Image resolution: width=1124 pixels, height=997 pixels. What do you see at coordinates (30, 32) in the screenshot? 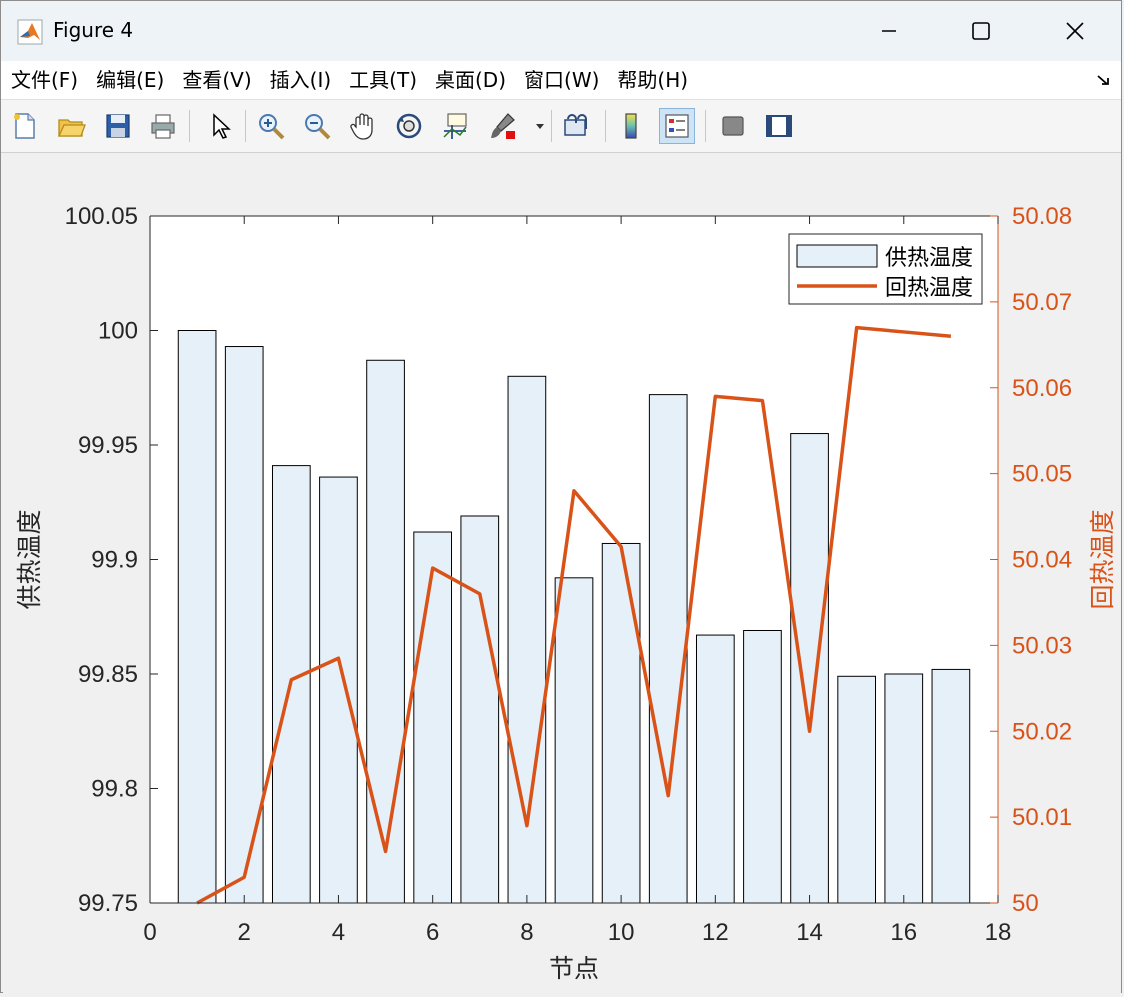
I see `matlab-logo-icon` at bounding box center [30, 32].